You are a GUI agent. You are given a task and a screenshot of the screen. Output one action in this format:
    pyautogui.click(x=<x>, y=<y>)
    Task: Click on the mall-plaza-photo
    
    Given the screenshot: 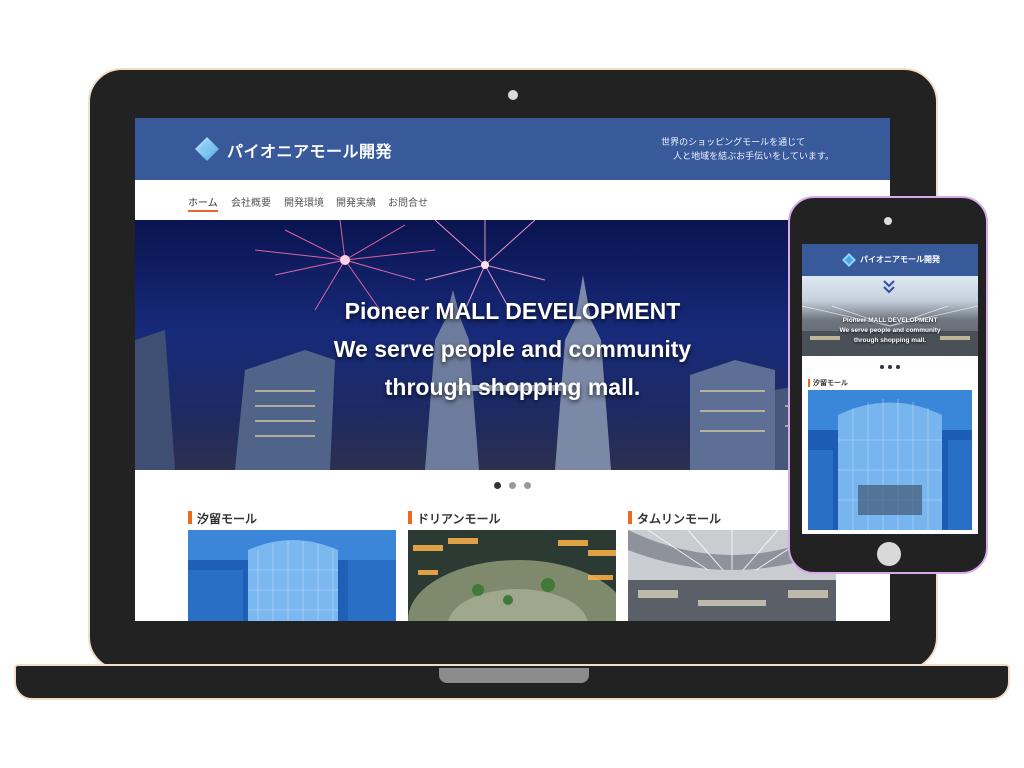 What is the action you would take?
    pyautogui.click(x=512, y=575)
    